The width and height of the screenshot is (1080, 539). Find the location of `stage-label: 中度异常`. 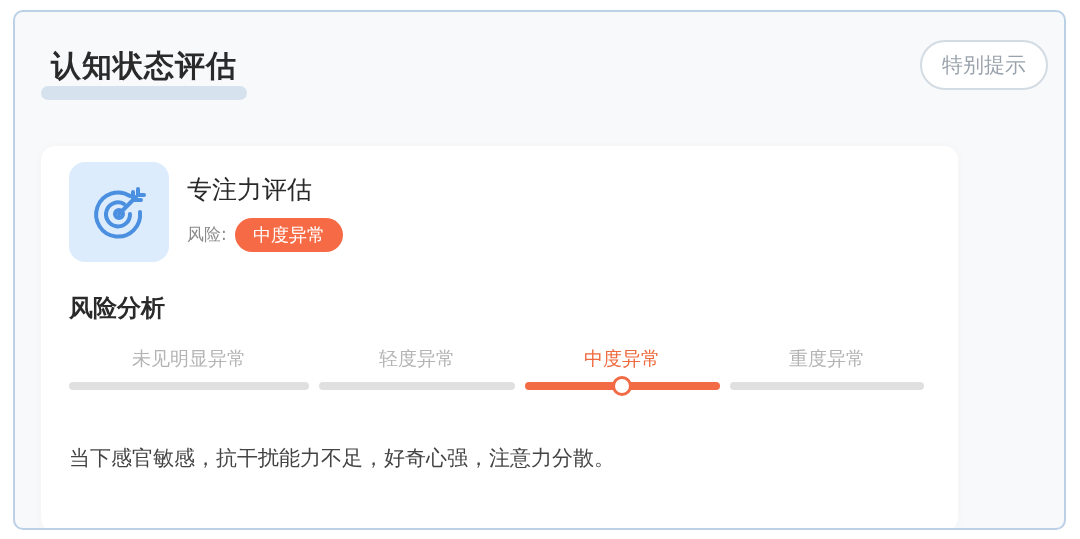

stage-label: 中度异常 is located at coordinates (622, 358).